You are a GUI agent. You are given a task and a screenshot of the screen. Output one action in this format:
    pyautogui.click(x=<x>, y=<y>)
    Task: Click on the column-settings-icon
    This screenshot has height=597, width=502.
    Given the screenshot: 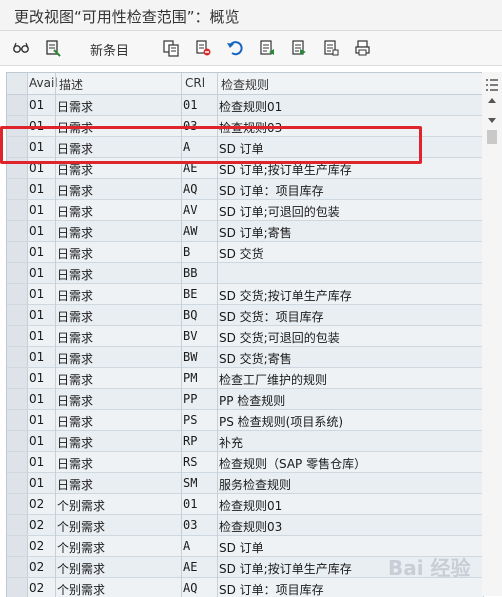 What is the action you would take?
    pyautogui.click(x=492, y=85)
    